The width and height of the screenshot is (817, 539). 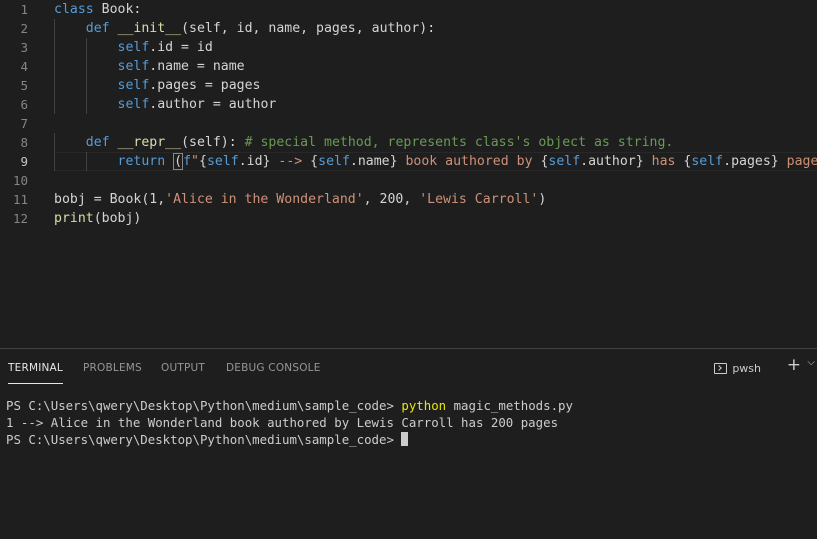 I want to click on code-token: (, so click(x=178, y=161).